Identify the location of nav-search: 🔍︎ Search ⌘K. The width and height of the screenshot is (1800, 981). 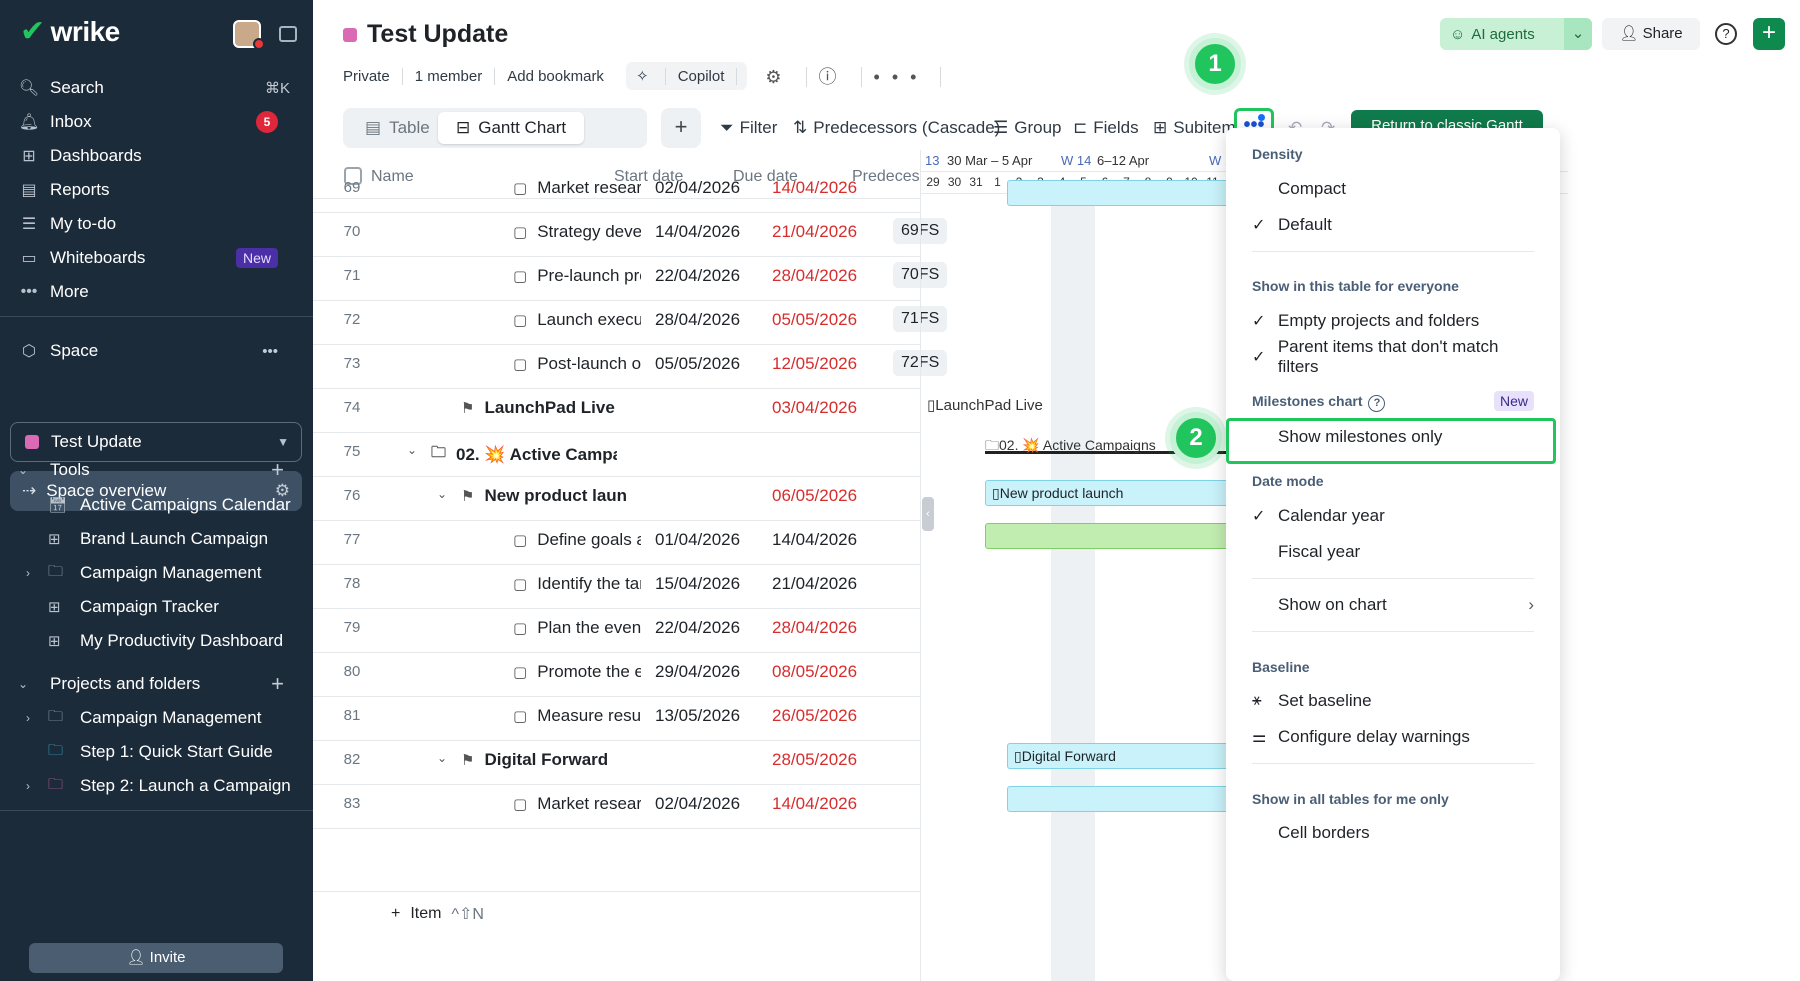
(158, 88).